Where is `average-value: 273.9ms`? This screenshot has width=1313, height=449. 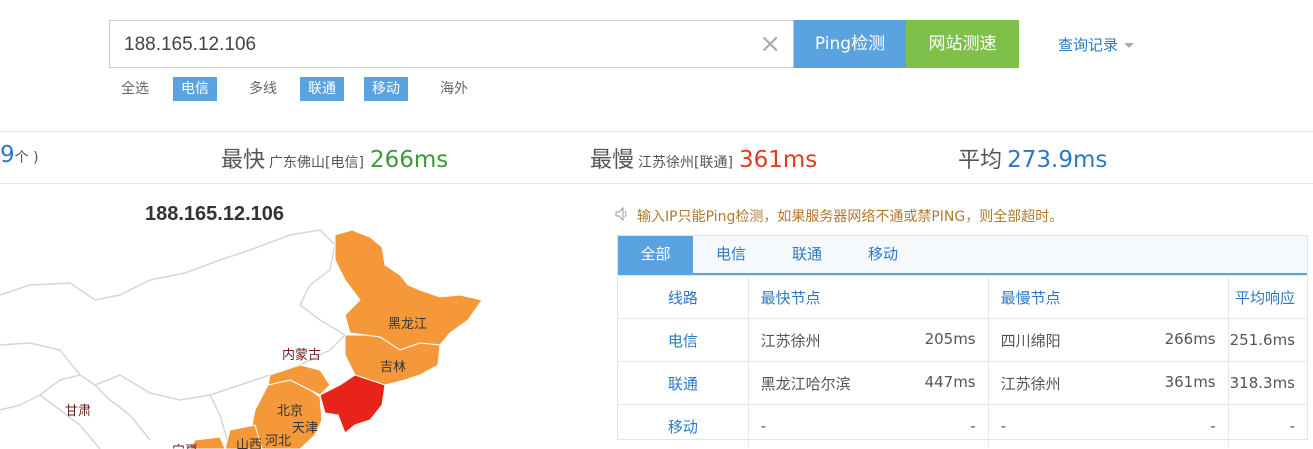 average-value: 273.9ms is located at coordinates (1057, 160).